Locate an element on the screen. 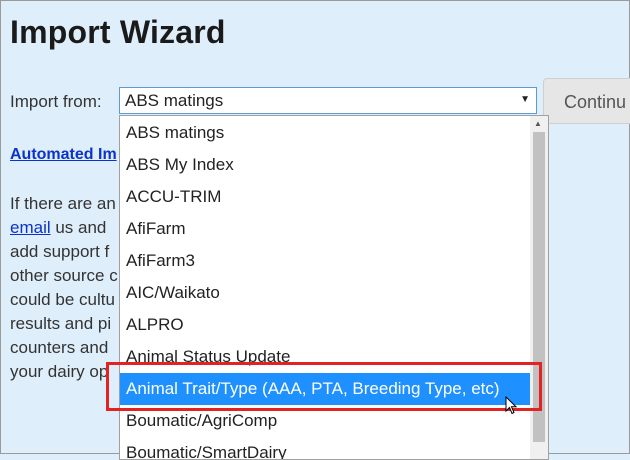 Image resolution: width=630 pixels, height=460 pixels. dropdown-option: Boumatic/SmartDairy is located at coordinates (325, 448).